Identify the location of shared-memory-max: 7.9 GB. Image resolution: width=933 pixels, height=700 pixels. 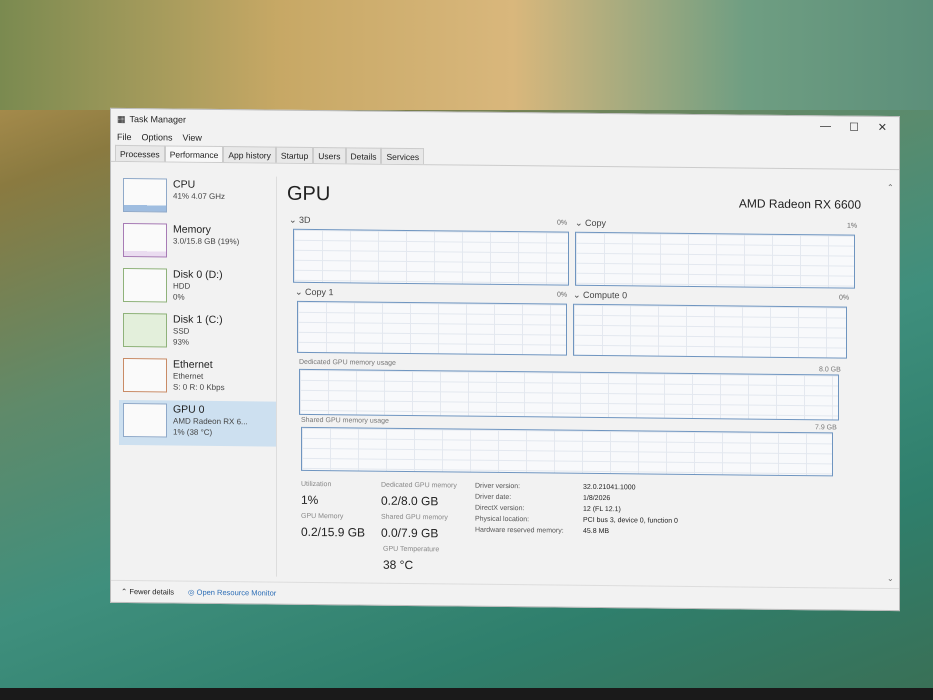
(826, 428).